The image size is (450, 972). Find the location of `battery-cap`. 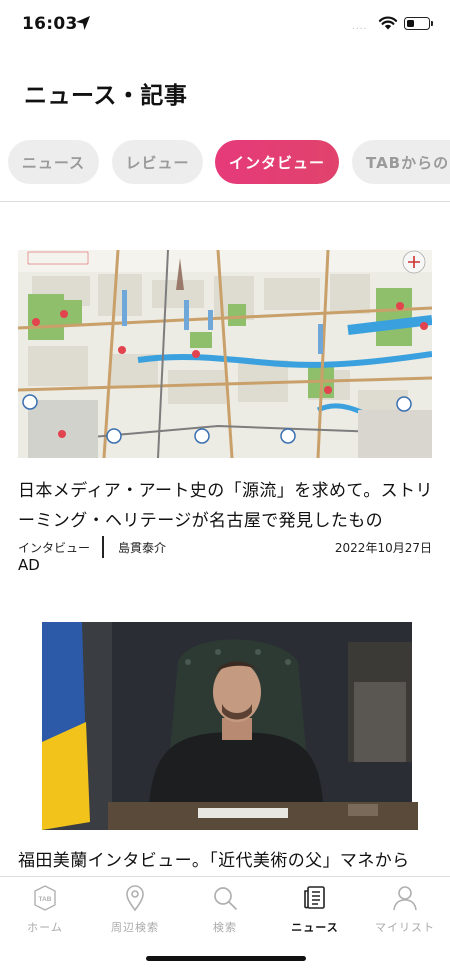

battery-cap is located at coordinates (432, 23).